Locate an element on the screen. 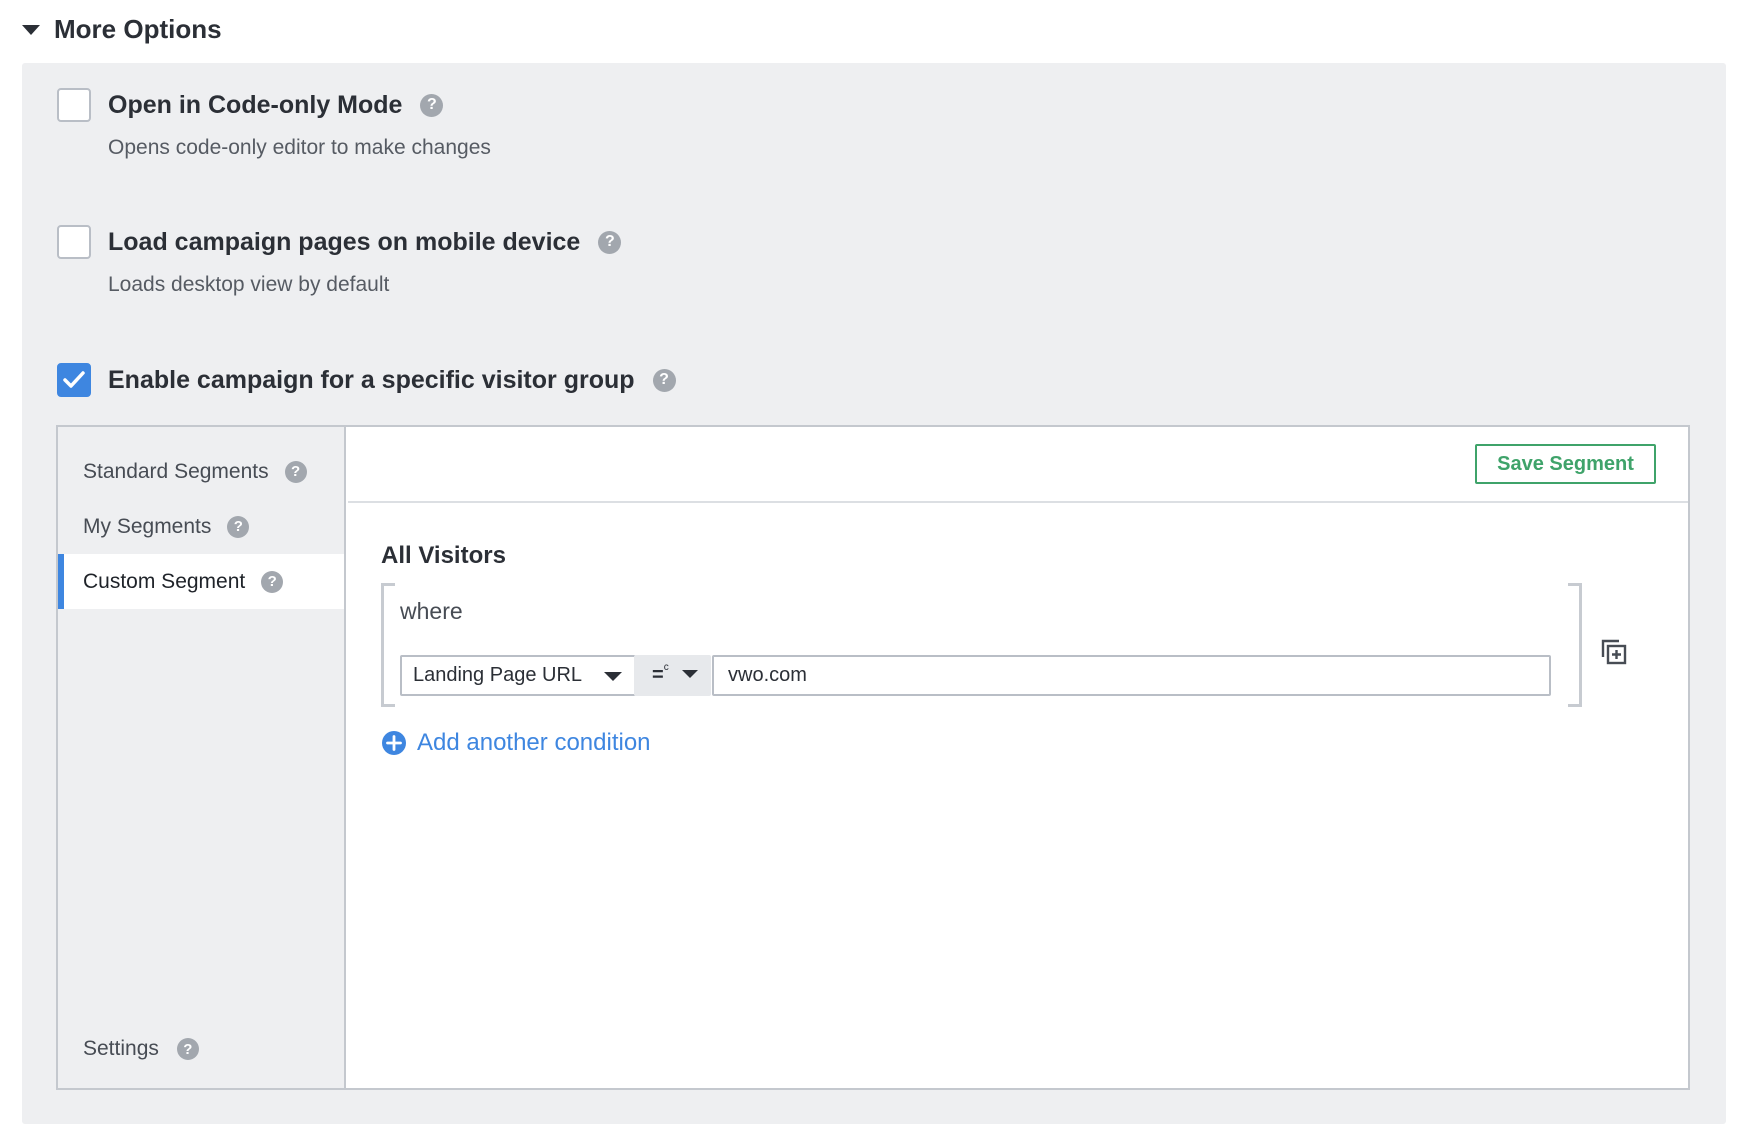 This screenshot has width=1742, height=1148. check-icon is located at coordinates (74, 379).